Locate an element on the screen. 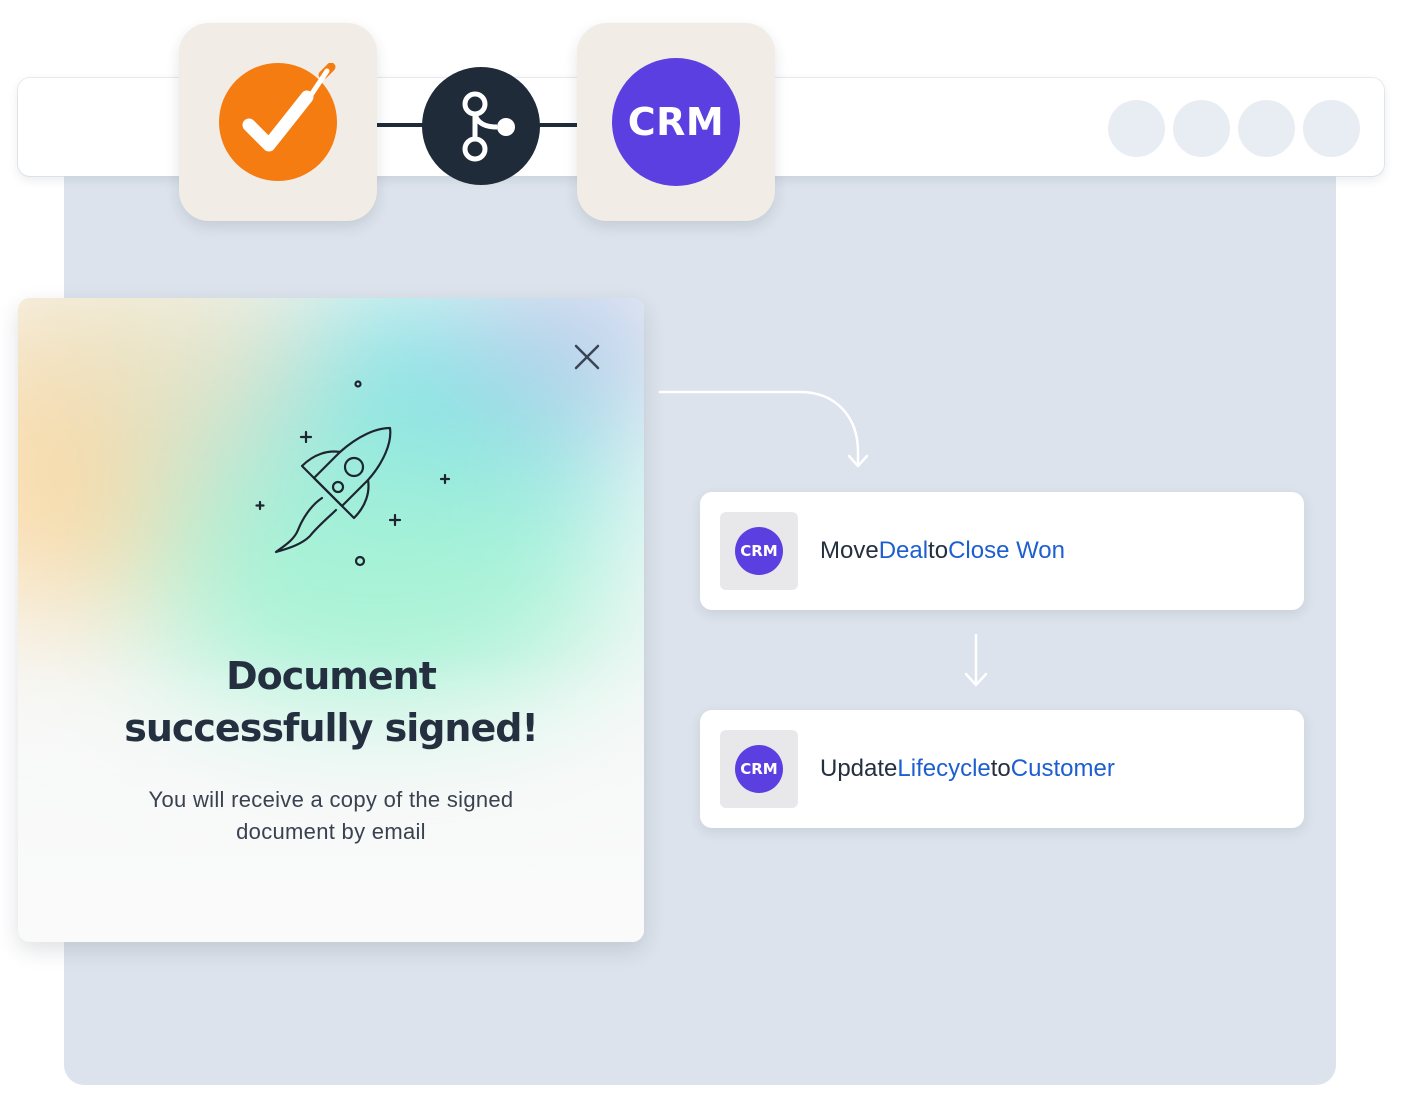  target-app-tile: CRM is located at coordinates (676, 122).